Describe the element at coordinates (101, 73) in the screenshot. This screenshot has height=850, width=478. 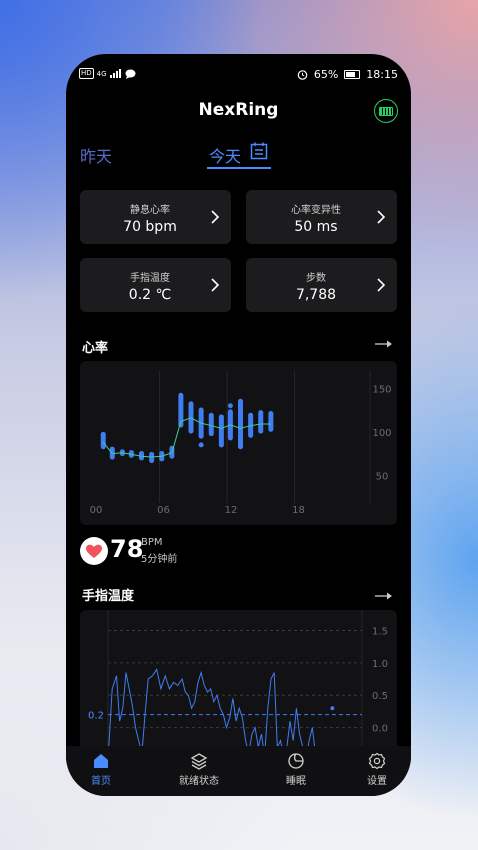
I see `network-type: 4G` at that location.